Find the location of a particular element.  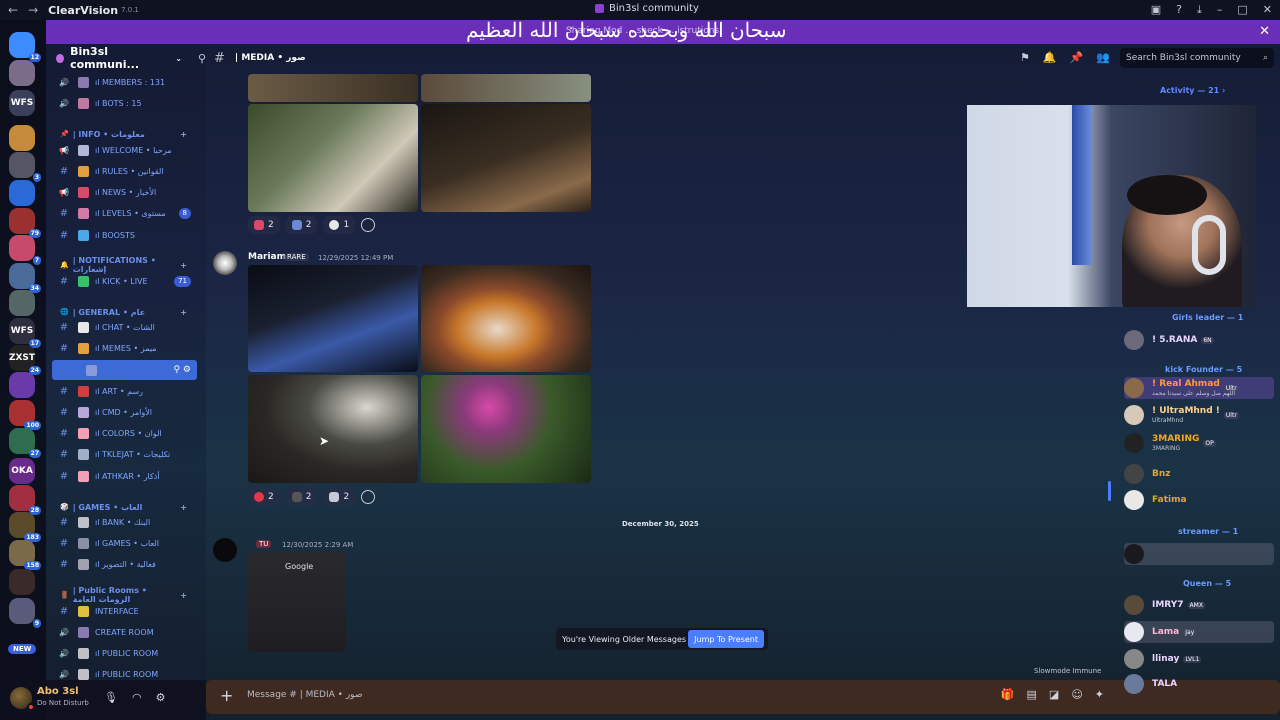

channel-item: # INTERFACE is located at coordinates (124, 611).